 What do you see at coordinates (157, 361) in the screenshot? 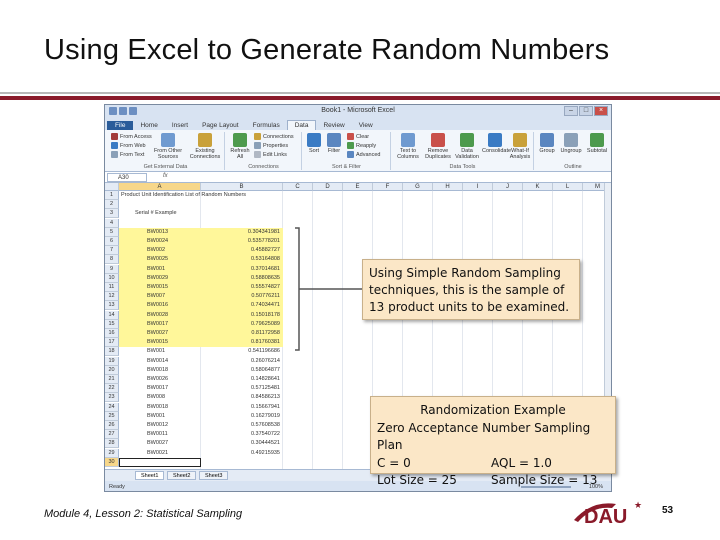
I see `cell-unit-id: BW0014` at bounding box center [157, 361].